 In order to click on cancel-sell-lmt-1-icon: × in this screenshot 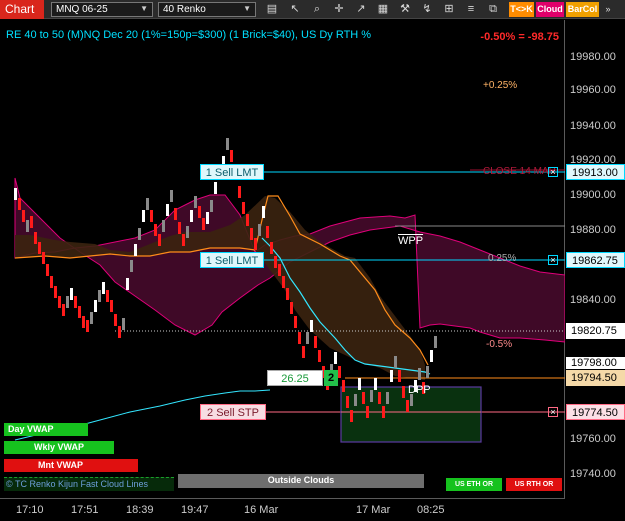, I will do `click(553, 172)`.